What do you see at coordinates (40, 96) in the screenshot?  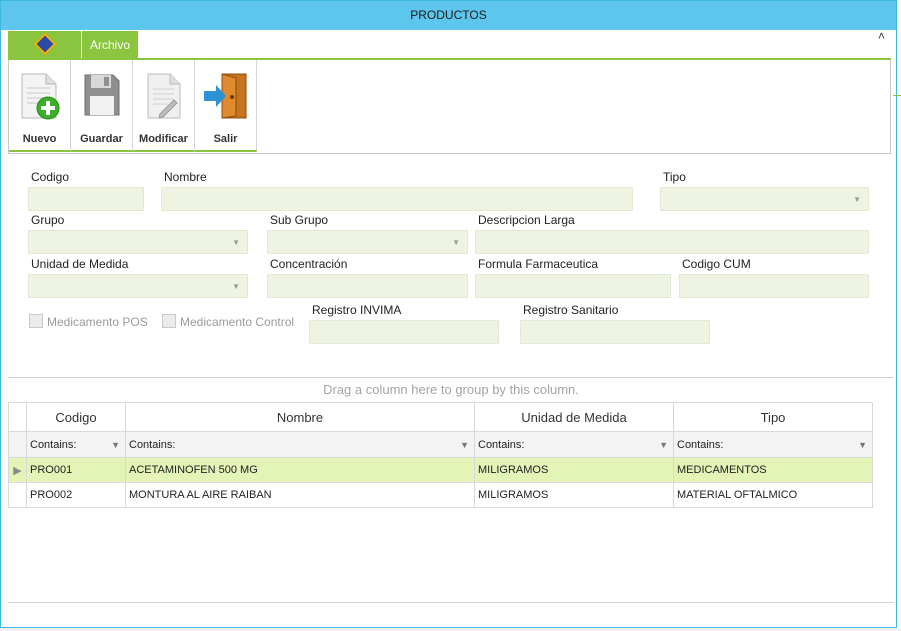 I see `new-document-icon` at bounding box center [40, 96].